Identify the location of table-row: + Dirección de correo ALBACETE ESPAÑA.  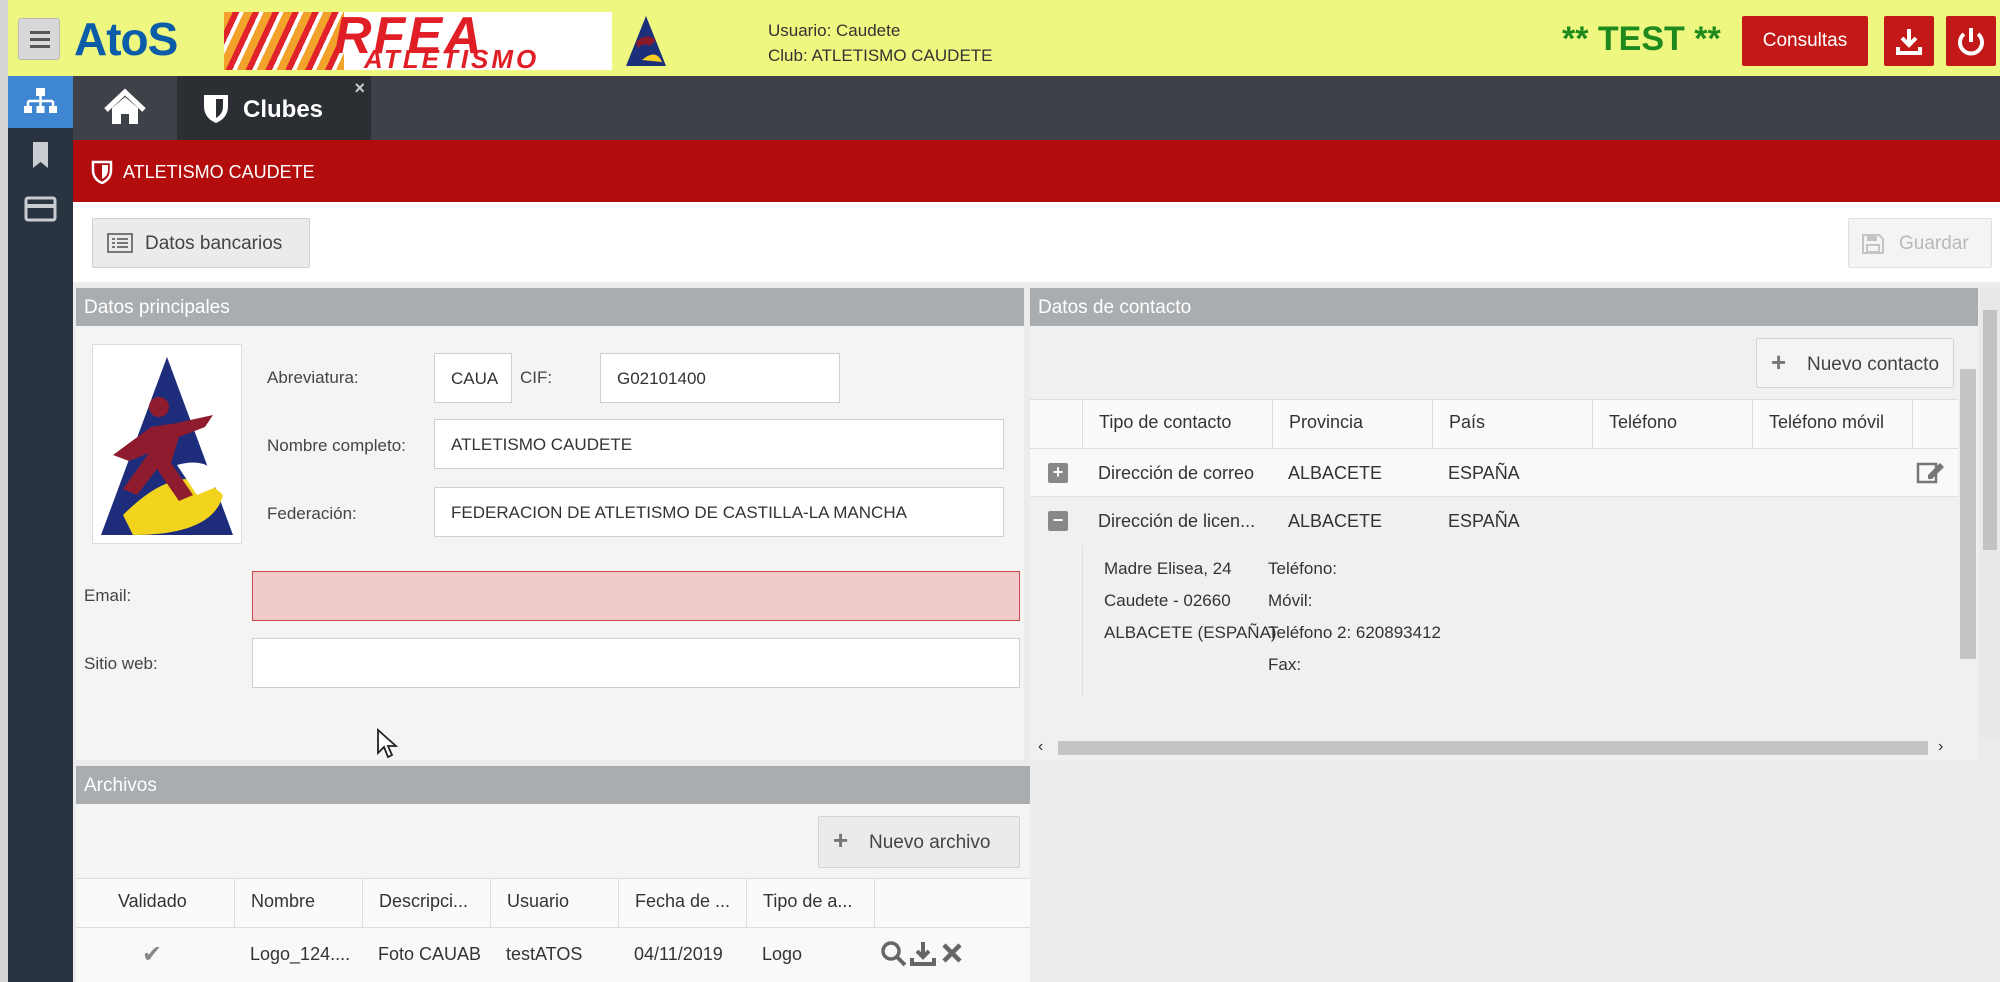
(1494, 473).